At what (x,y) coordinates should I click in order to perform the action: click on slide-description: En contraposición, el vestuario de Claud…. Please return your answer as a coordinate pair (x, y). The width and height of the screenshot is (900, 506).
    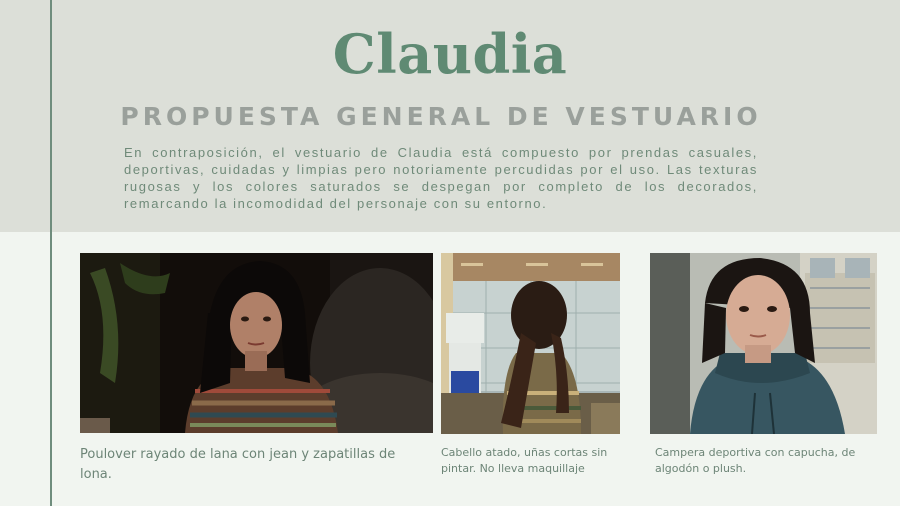
    Looking at the image, I should click on (441, 178).